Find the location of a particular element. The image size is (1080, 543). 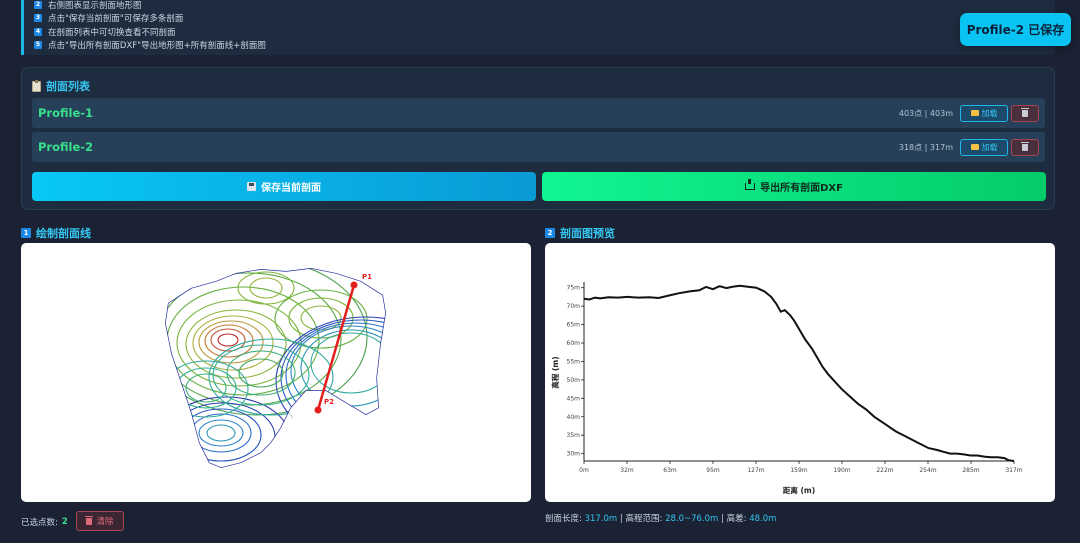

y-tick-label: 70m is located at coordinates (574, 306).